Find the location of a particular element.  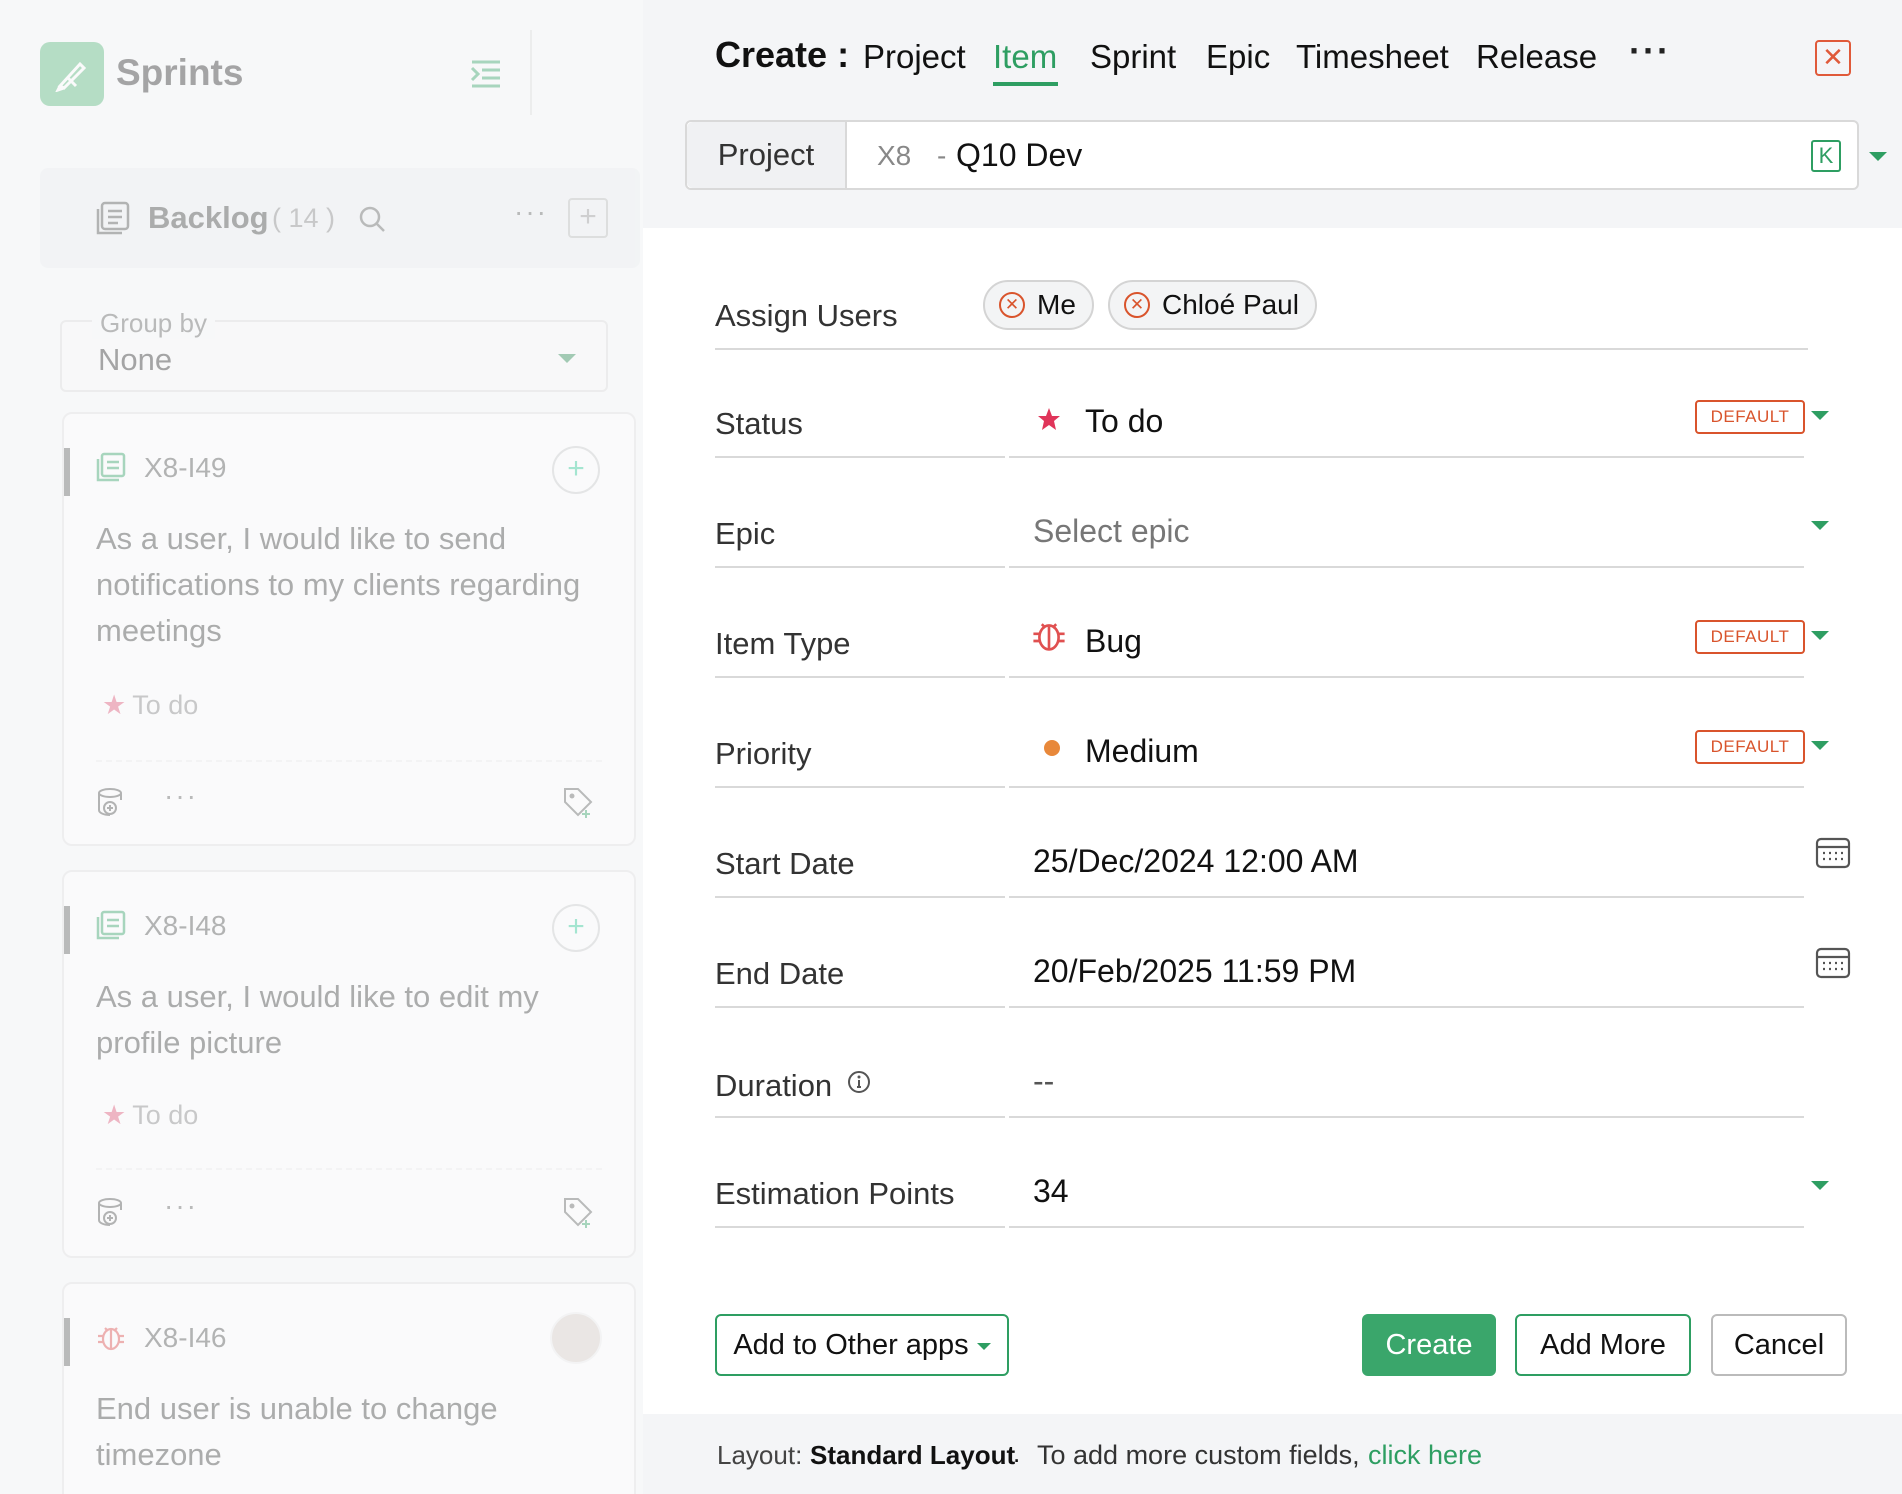

start-date-value: 25/Dec/2024 12:00 AM is located at coordinates (1196, 861).